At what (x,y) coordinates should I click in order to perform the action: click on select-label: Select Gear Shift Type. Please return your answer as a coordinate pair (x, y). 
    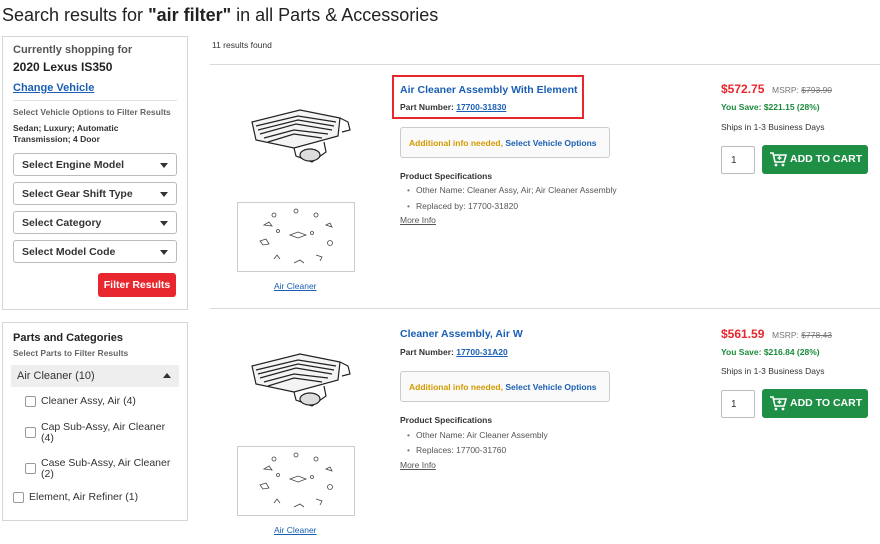
    Looking at the image, I should click on (77, 194).